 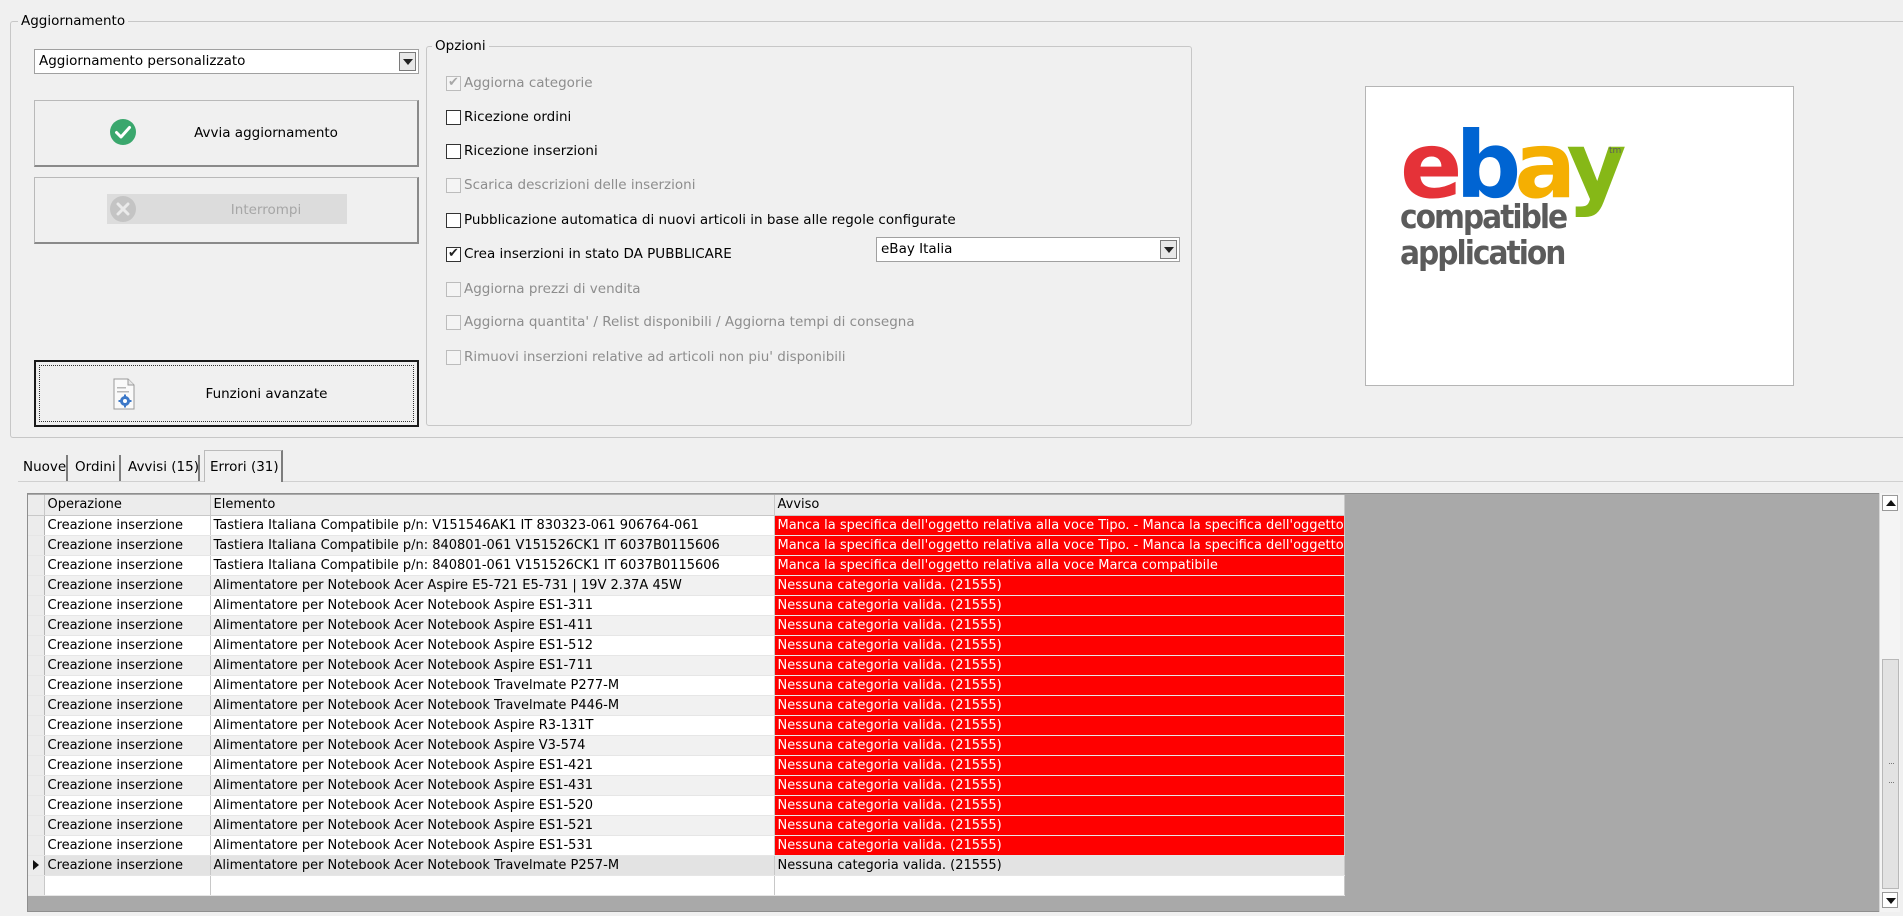 What do you see at coordinates (1059, 505) in the screenshot?
I see `column-header-avviso: Avviso` at bounding box center [1059, 505].